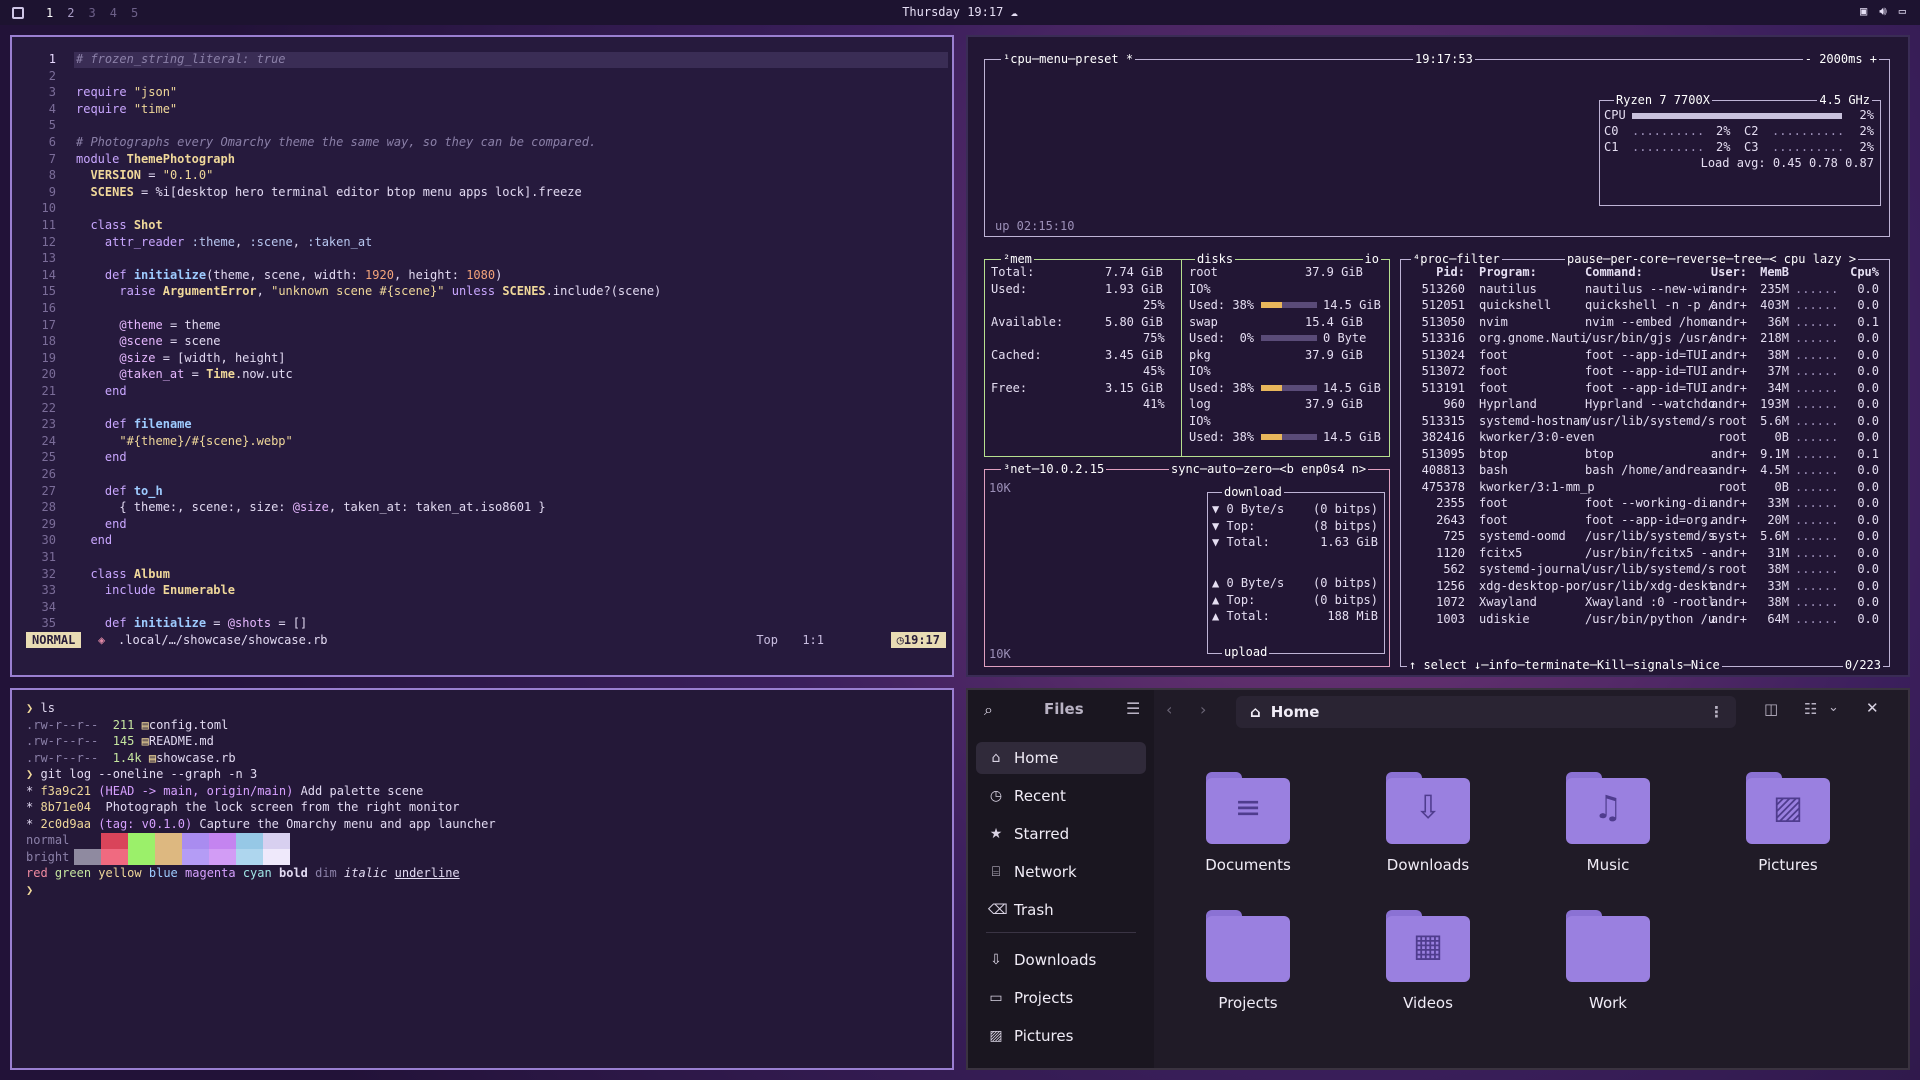  Describe the element at coordinates (482, 474) in the screenshot. I see `code-line: 26` at that location.